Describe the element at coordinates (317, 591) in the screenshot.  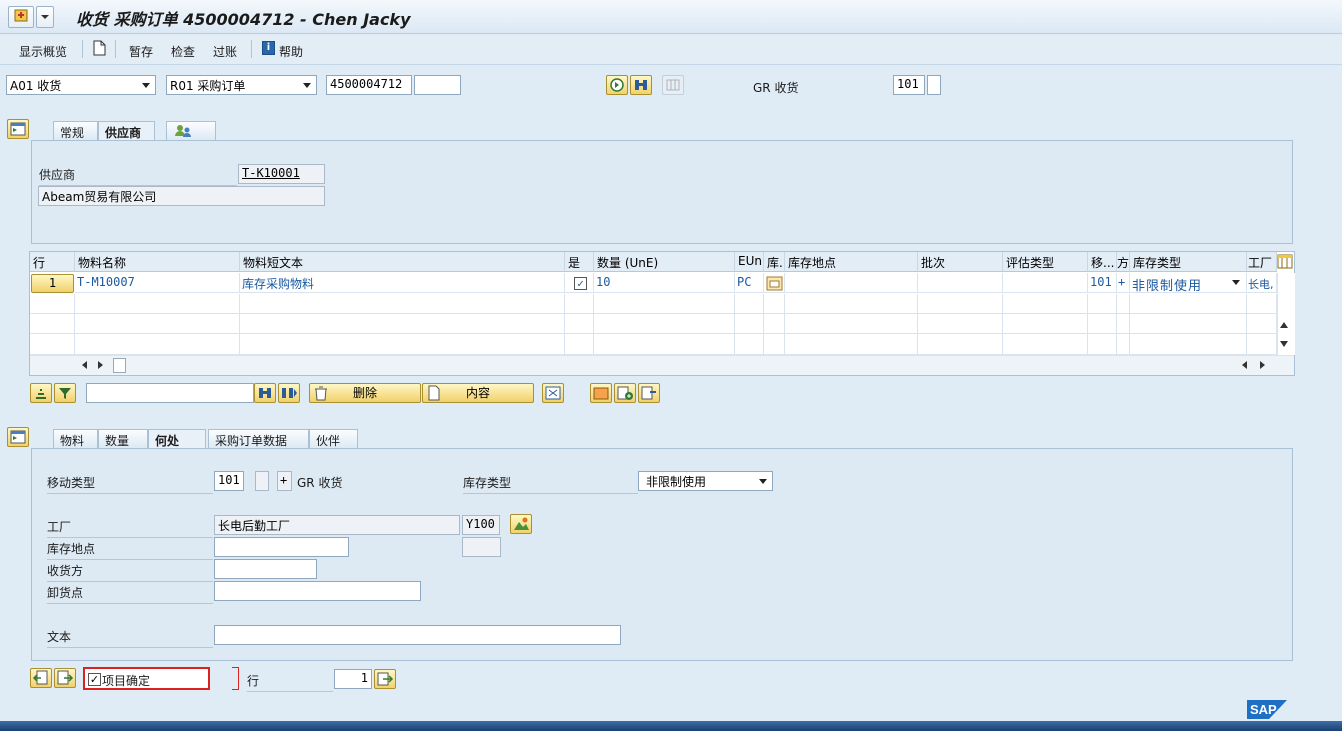
I see `unloading-point-input` at that location.